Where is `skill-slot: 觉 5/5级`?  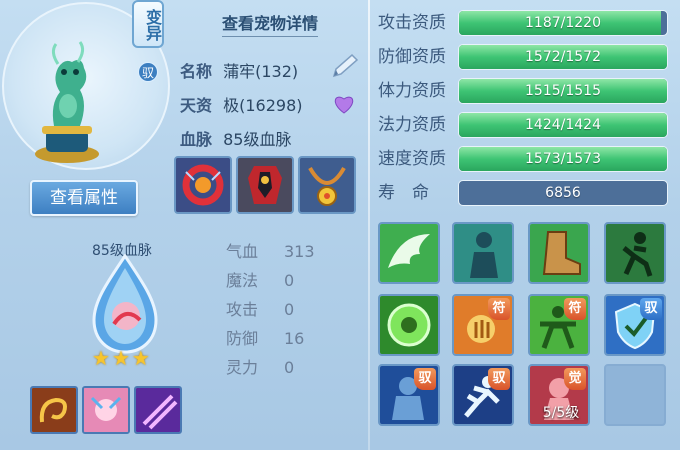 skill-slot: 觉 5/5级 is located at coordinates (559, 395).